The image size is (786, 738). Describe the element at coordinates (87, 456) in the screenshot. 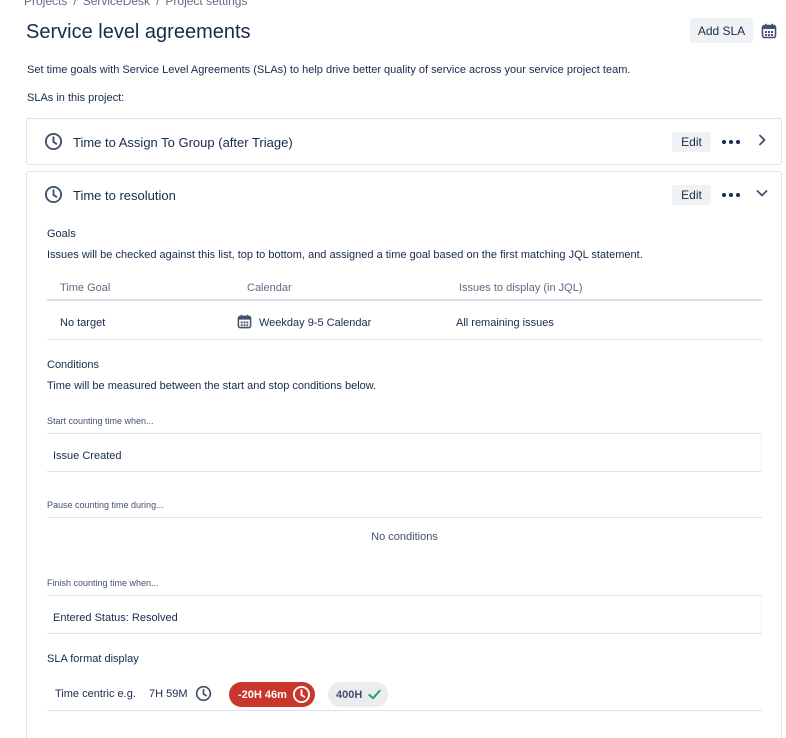

I see `start-condition-value: Issue Created` at that location.